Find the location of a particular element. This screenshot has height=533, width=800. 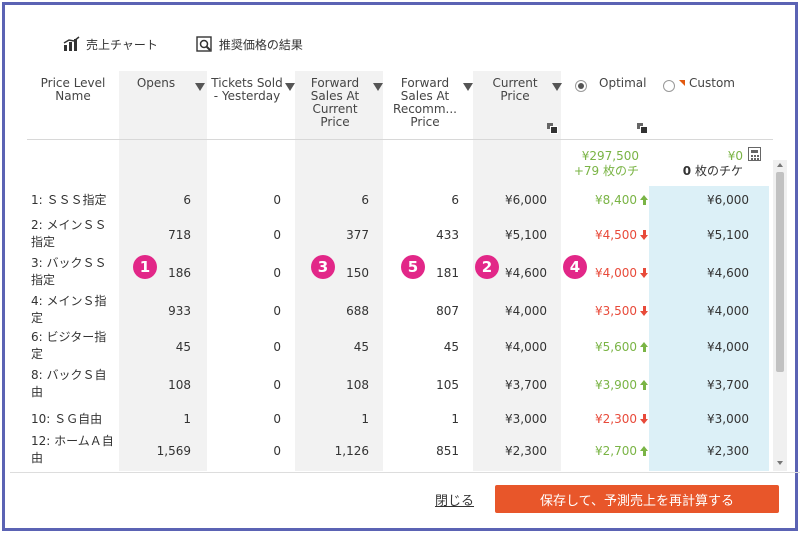

row-current-price: ¥2,300 is located at coordinates (526, 451).